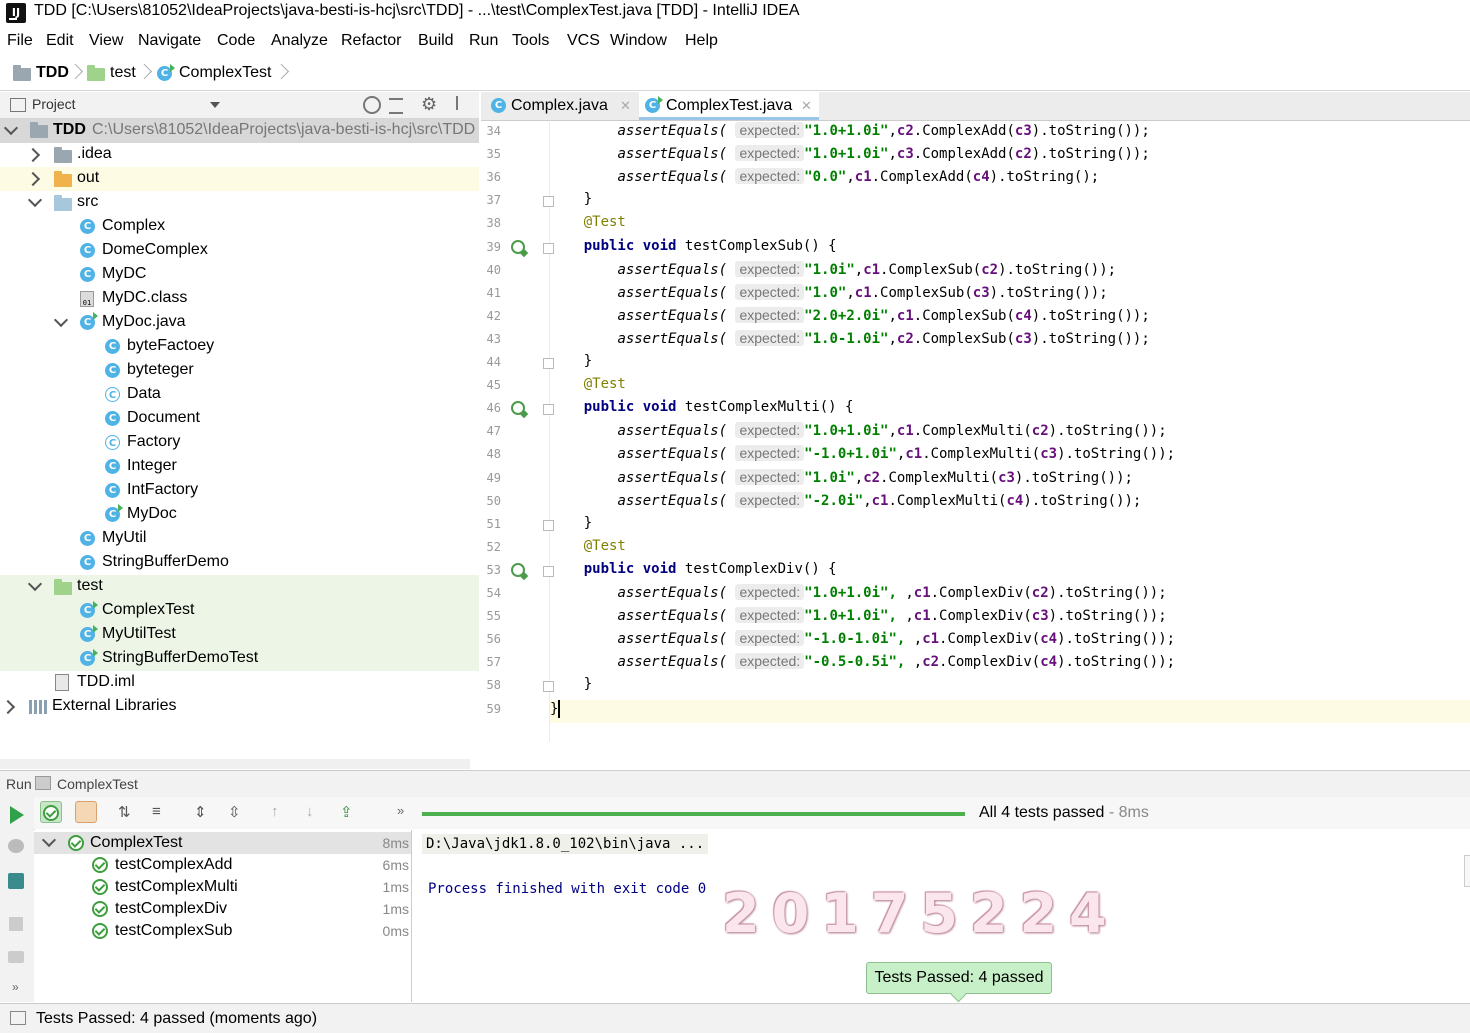 Image resolution: width=1470 pixels, height=1033 pixels. Describe the element at coordinates (239, 179) in the screenshot. I see `tree-item-out: out` at that location.